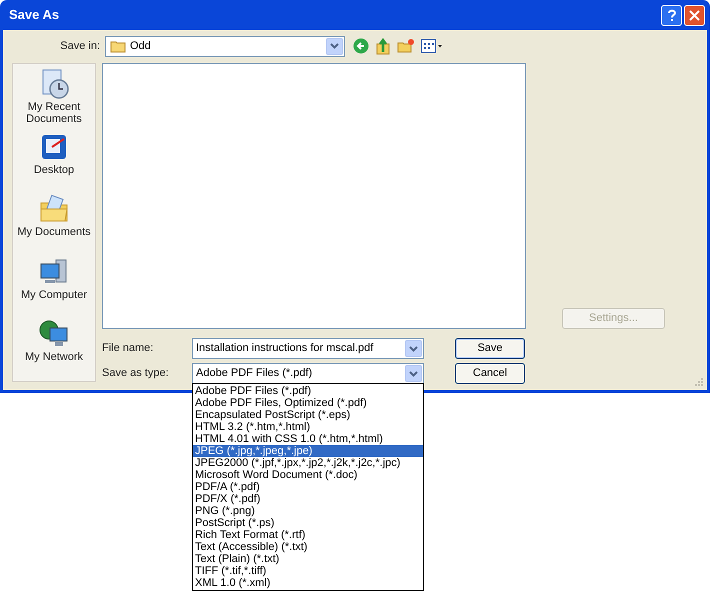 This screenshot has height=610, width=720. Describe the element at coordinates (308, 439) in the screenshot. I see `file-type-option: HTML 4.01 with CSS 1.0 (*.htm,*.html)` at that location.